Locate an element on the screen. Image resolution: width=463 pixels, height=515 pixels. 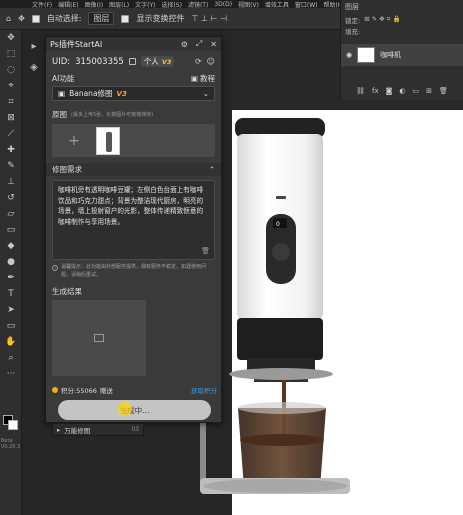
copy-icon is located at coordinates (132, 61).